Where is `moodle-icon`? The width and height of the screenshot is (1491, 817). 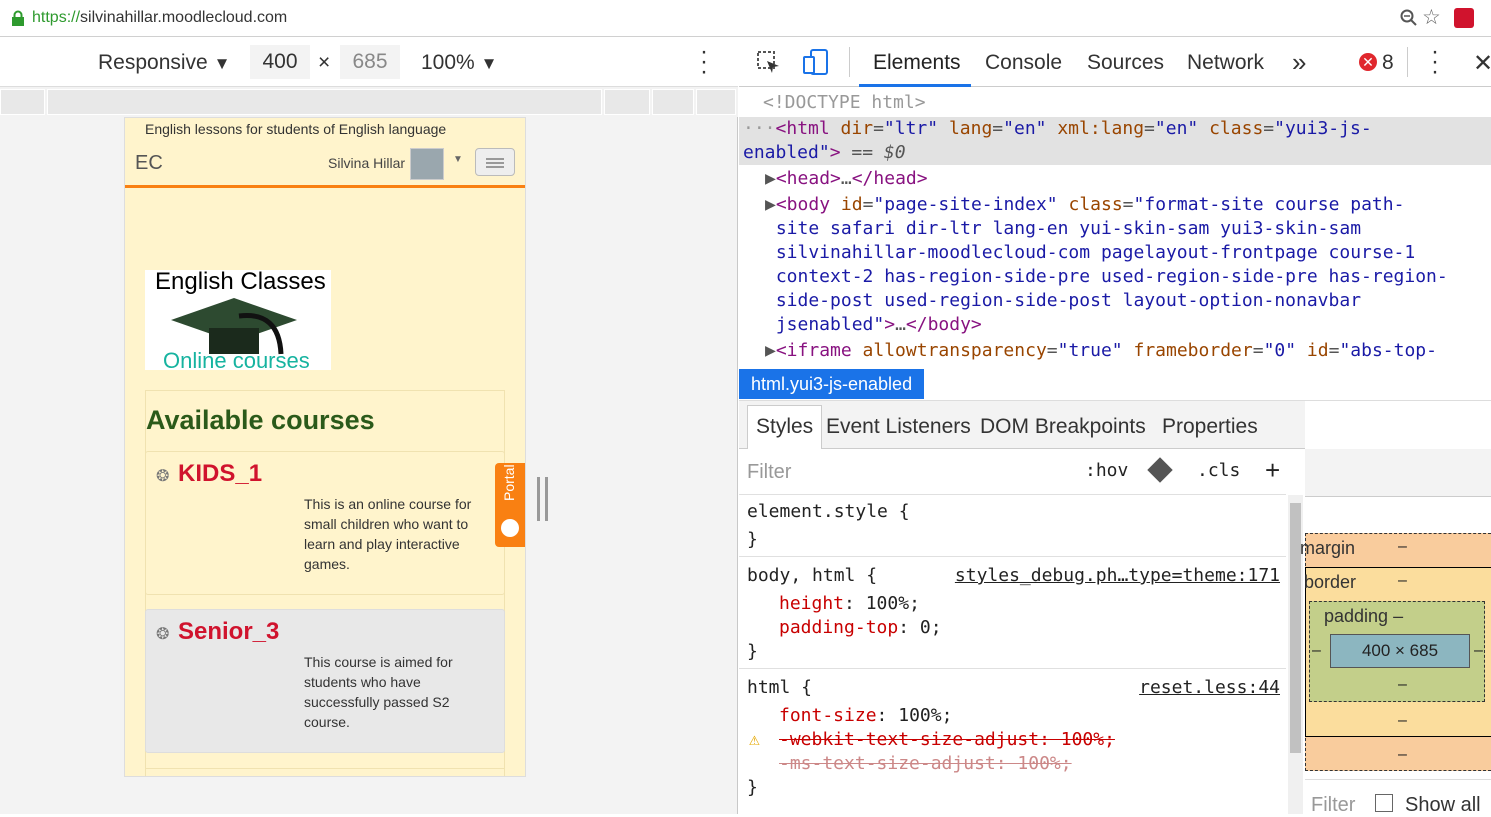
moodle-icon is located at coordinates (510, 528).